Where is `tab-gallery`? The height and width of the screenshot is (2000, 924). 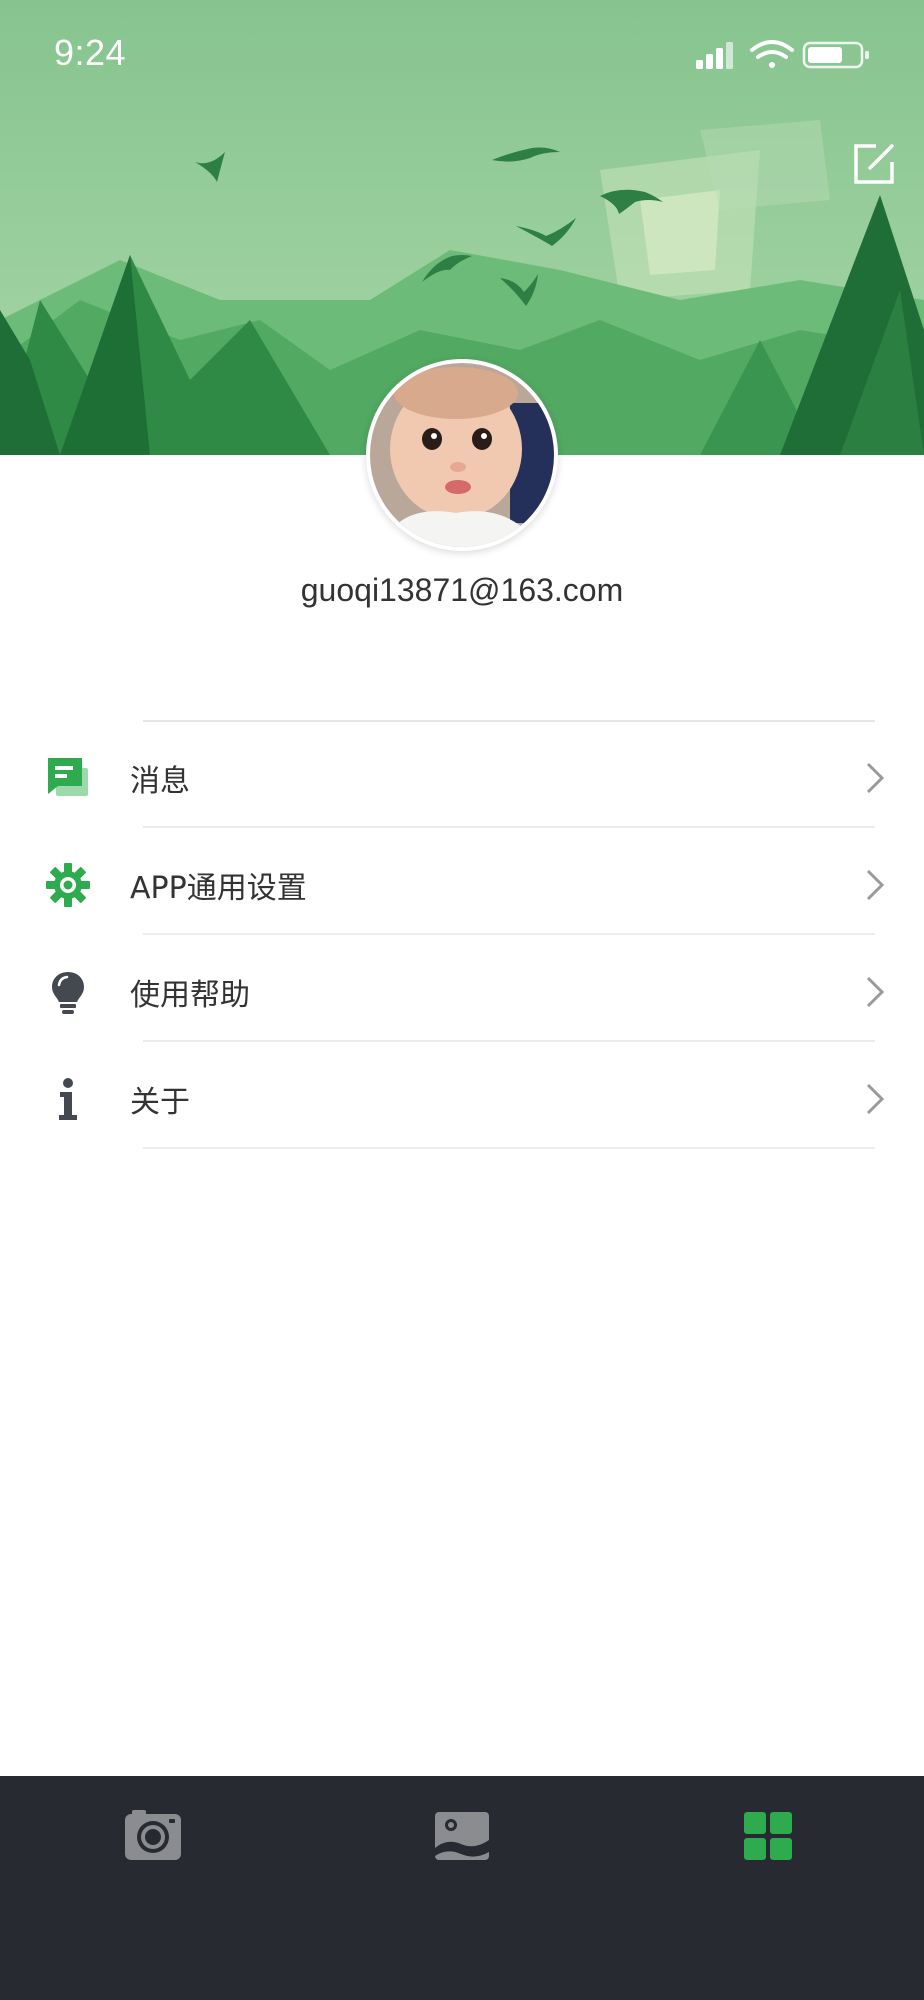
tab-gallery is located at coordinates (462, 1844).